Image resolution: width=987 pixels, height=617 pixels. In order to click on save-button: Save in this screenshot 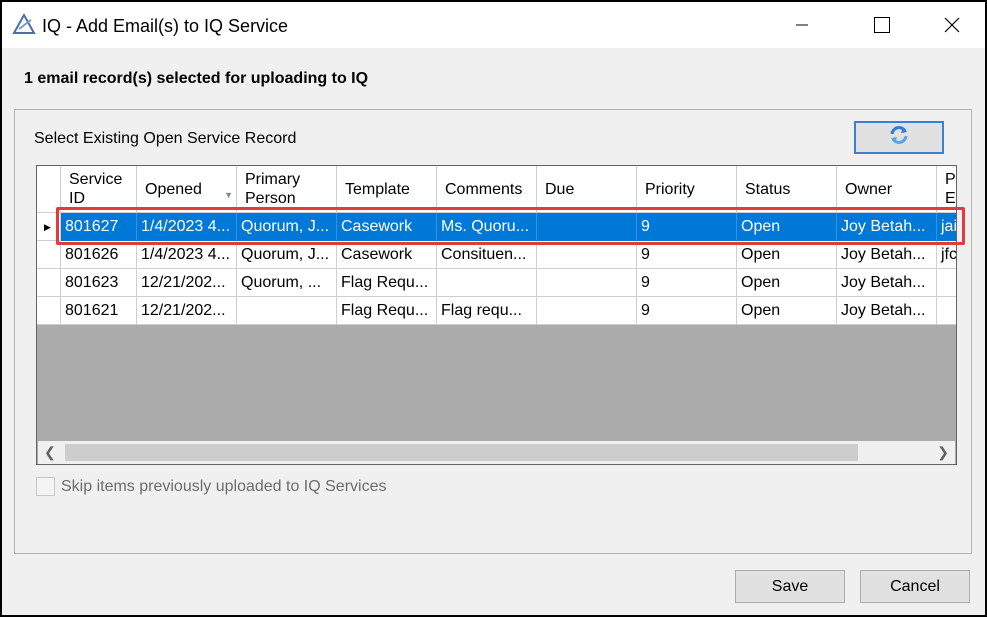, I will do `click(790, 586)`.